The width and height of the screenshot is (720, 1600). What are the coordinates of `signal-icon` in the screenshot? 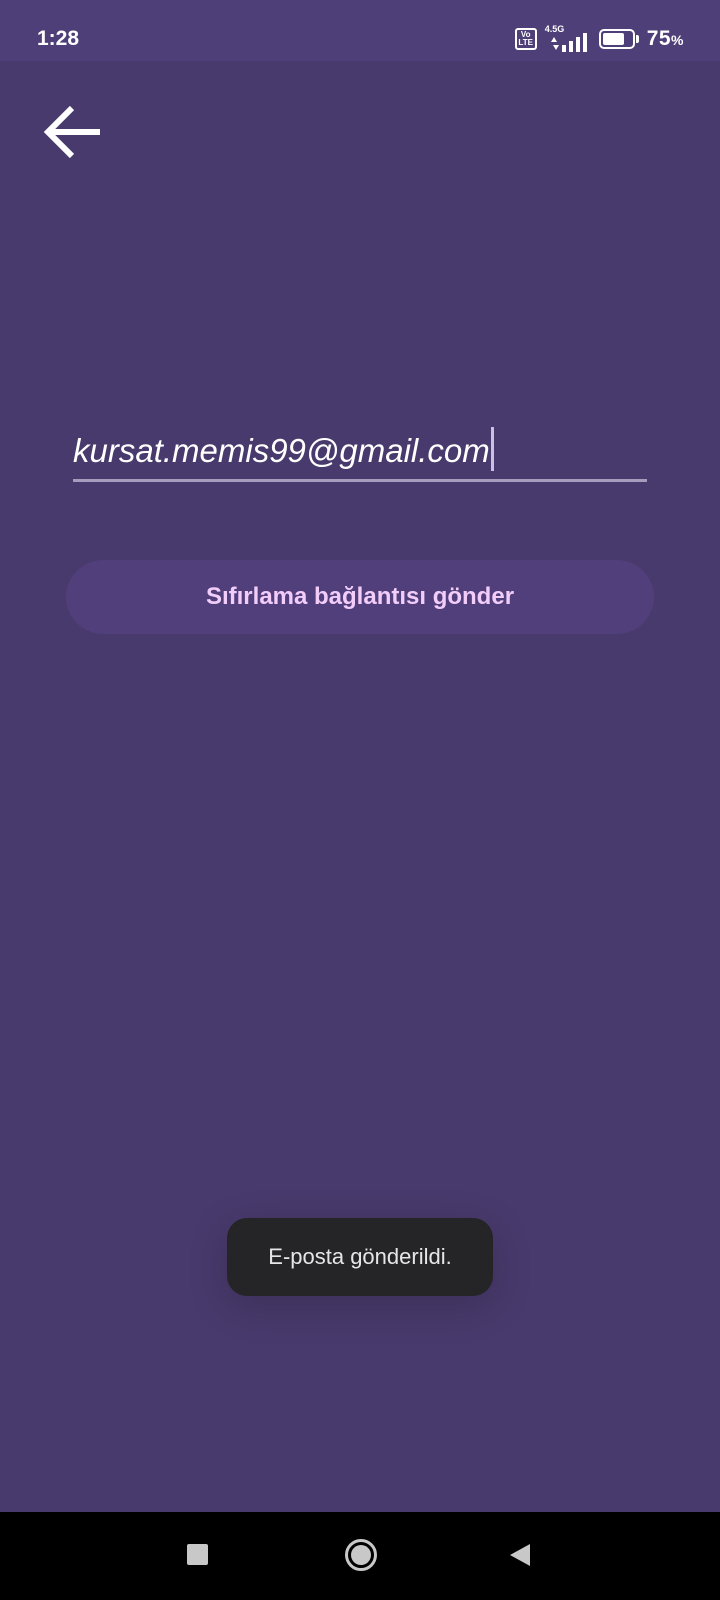 It's located at (568, 42).